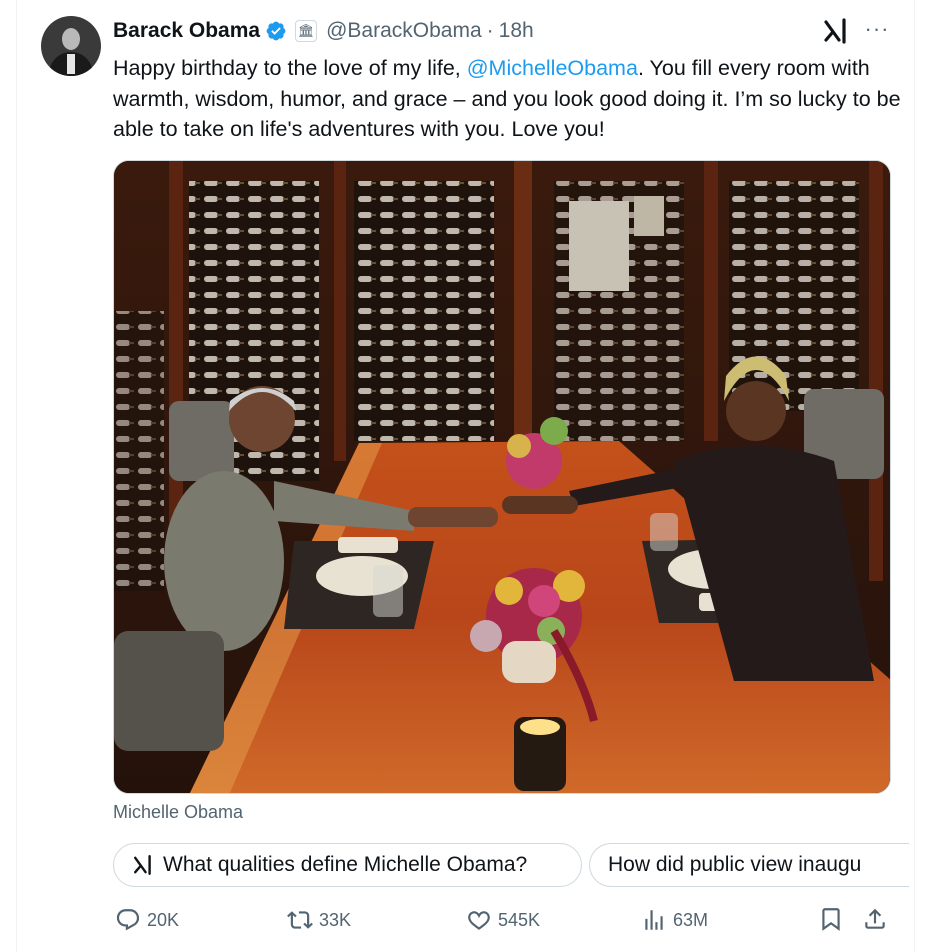 The width and height of the screenshot is (944, 952). I want to click on mention-link: @MichelleObama, so click(552, 68).